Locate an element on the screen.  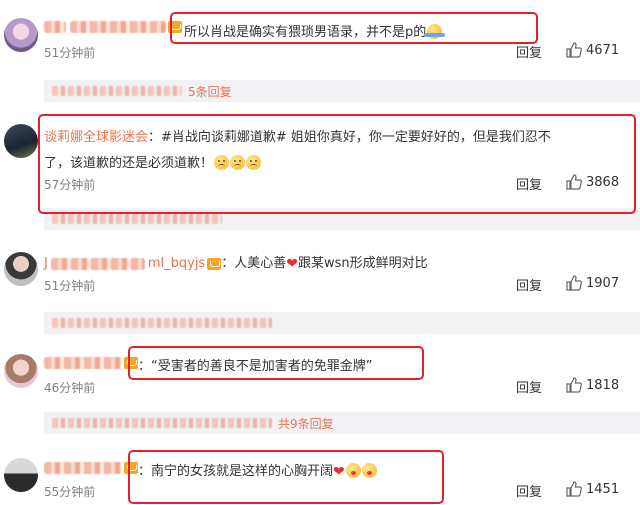
like-button: 1907 is located at coordinates (592, 283).